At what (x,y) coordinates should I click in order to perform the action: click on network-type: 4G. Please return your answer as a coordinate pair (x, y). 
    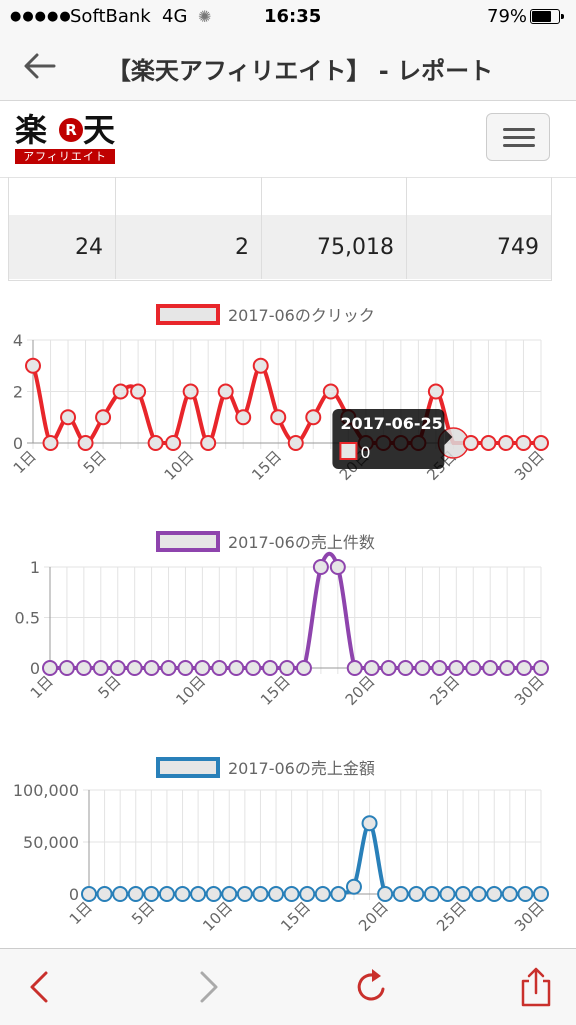
    Looking at the image, I should click on (175, 16).